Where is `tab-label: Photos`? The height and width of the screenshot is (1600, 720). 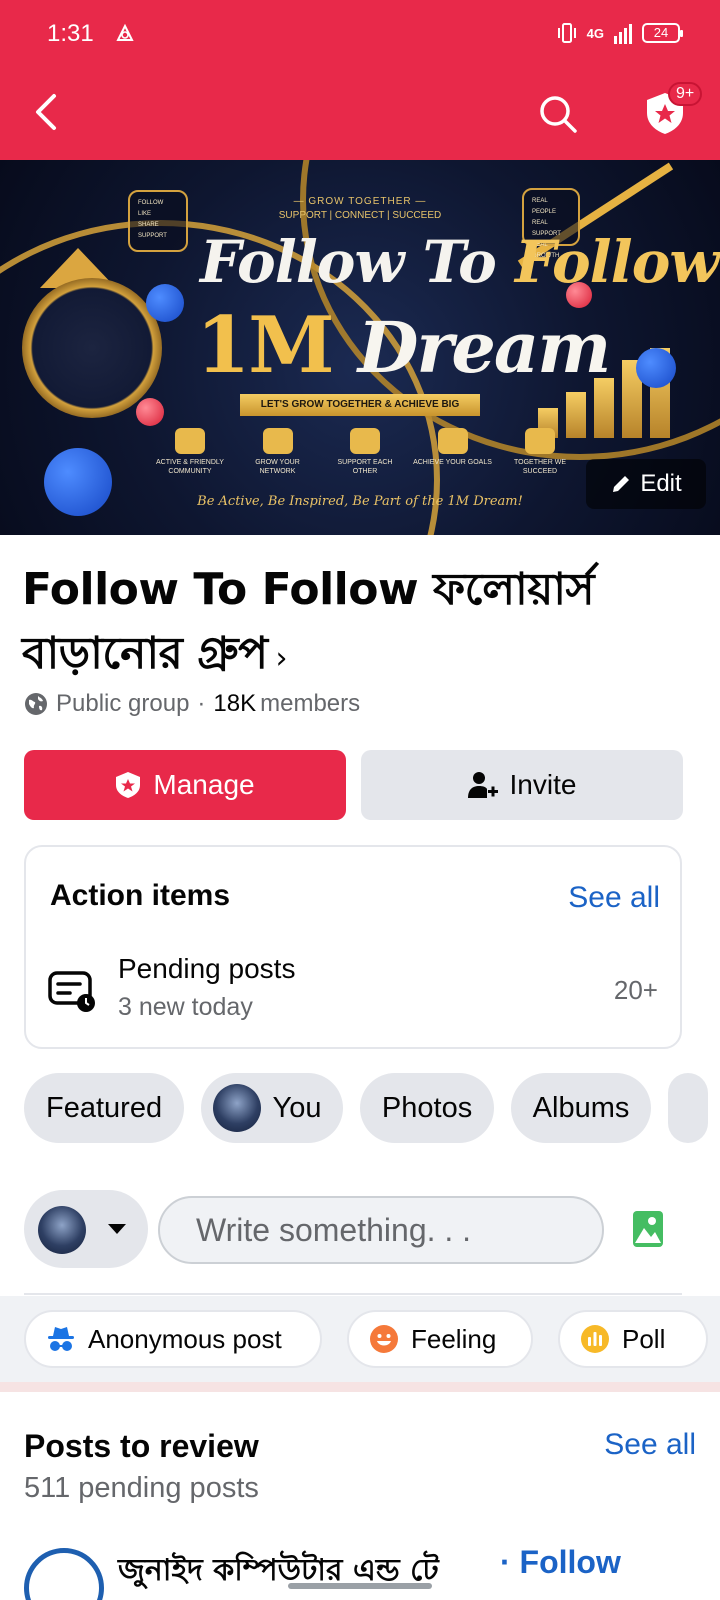
tab-label: Photos is located at coordinates (427, 1107).